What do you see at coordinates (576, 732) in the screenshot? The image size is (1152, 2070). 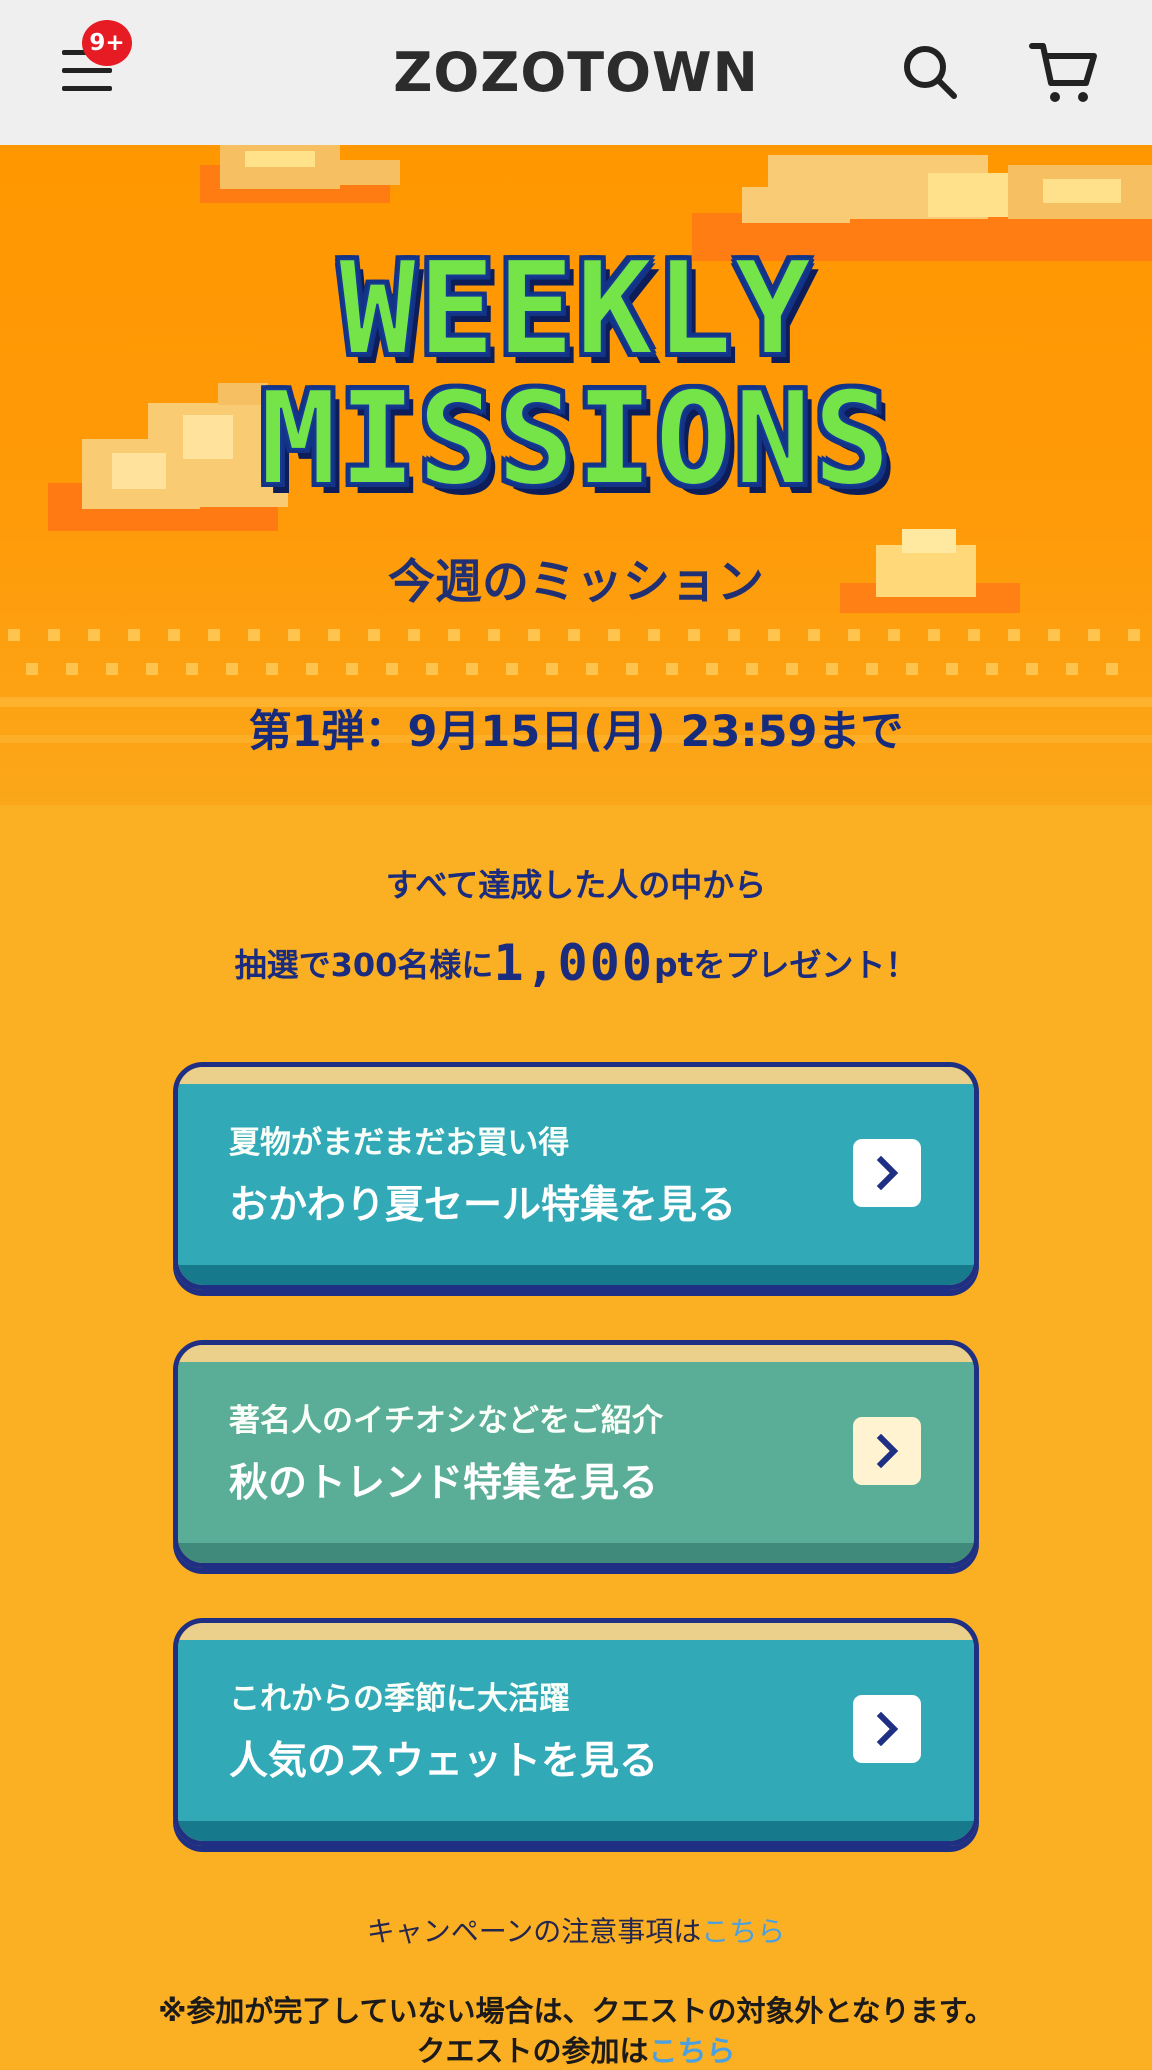 I see `mission-deadline: 第1弾：9月15日(月) 23:59まで` at bounding box center [576, 732].